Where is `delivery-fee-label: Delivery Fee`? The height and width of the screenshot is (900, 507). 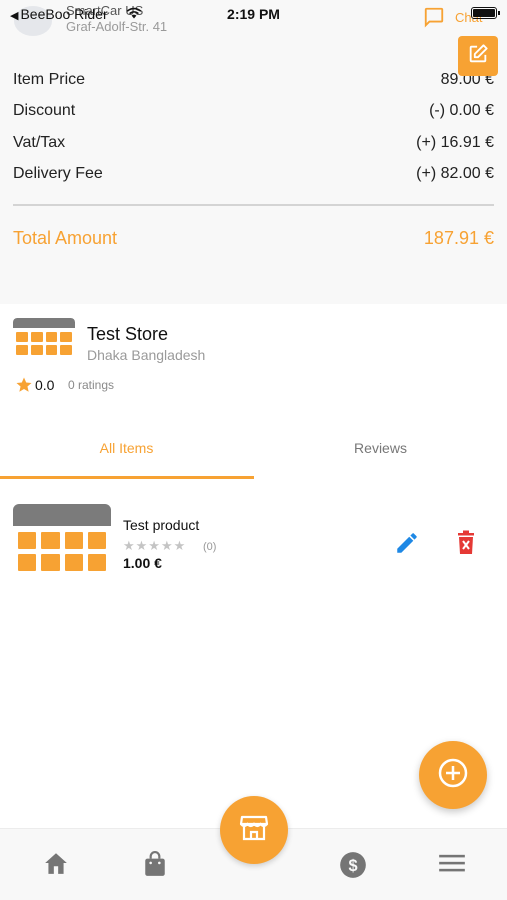
delivery-fee-label: Delivery Fee is located at coordinates (58, 173).